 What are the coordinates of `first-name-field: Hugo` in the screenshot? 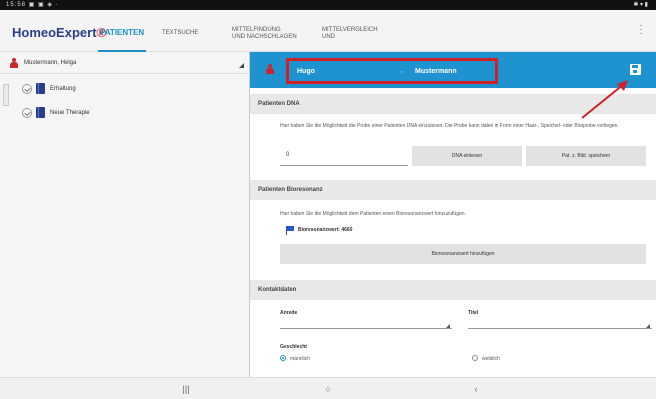 It's located at (306, 71).